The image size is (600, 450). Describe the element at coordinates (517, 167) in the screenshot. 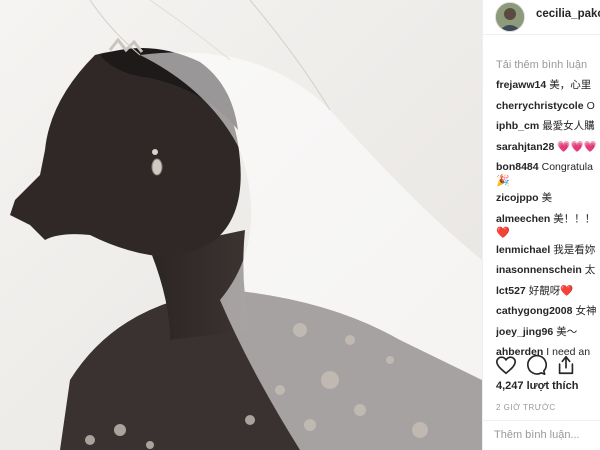

I see `comment-username: bon8484` at that location.